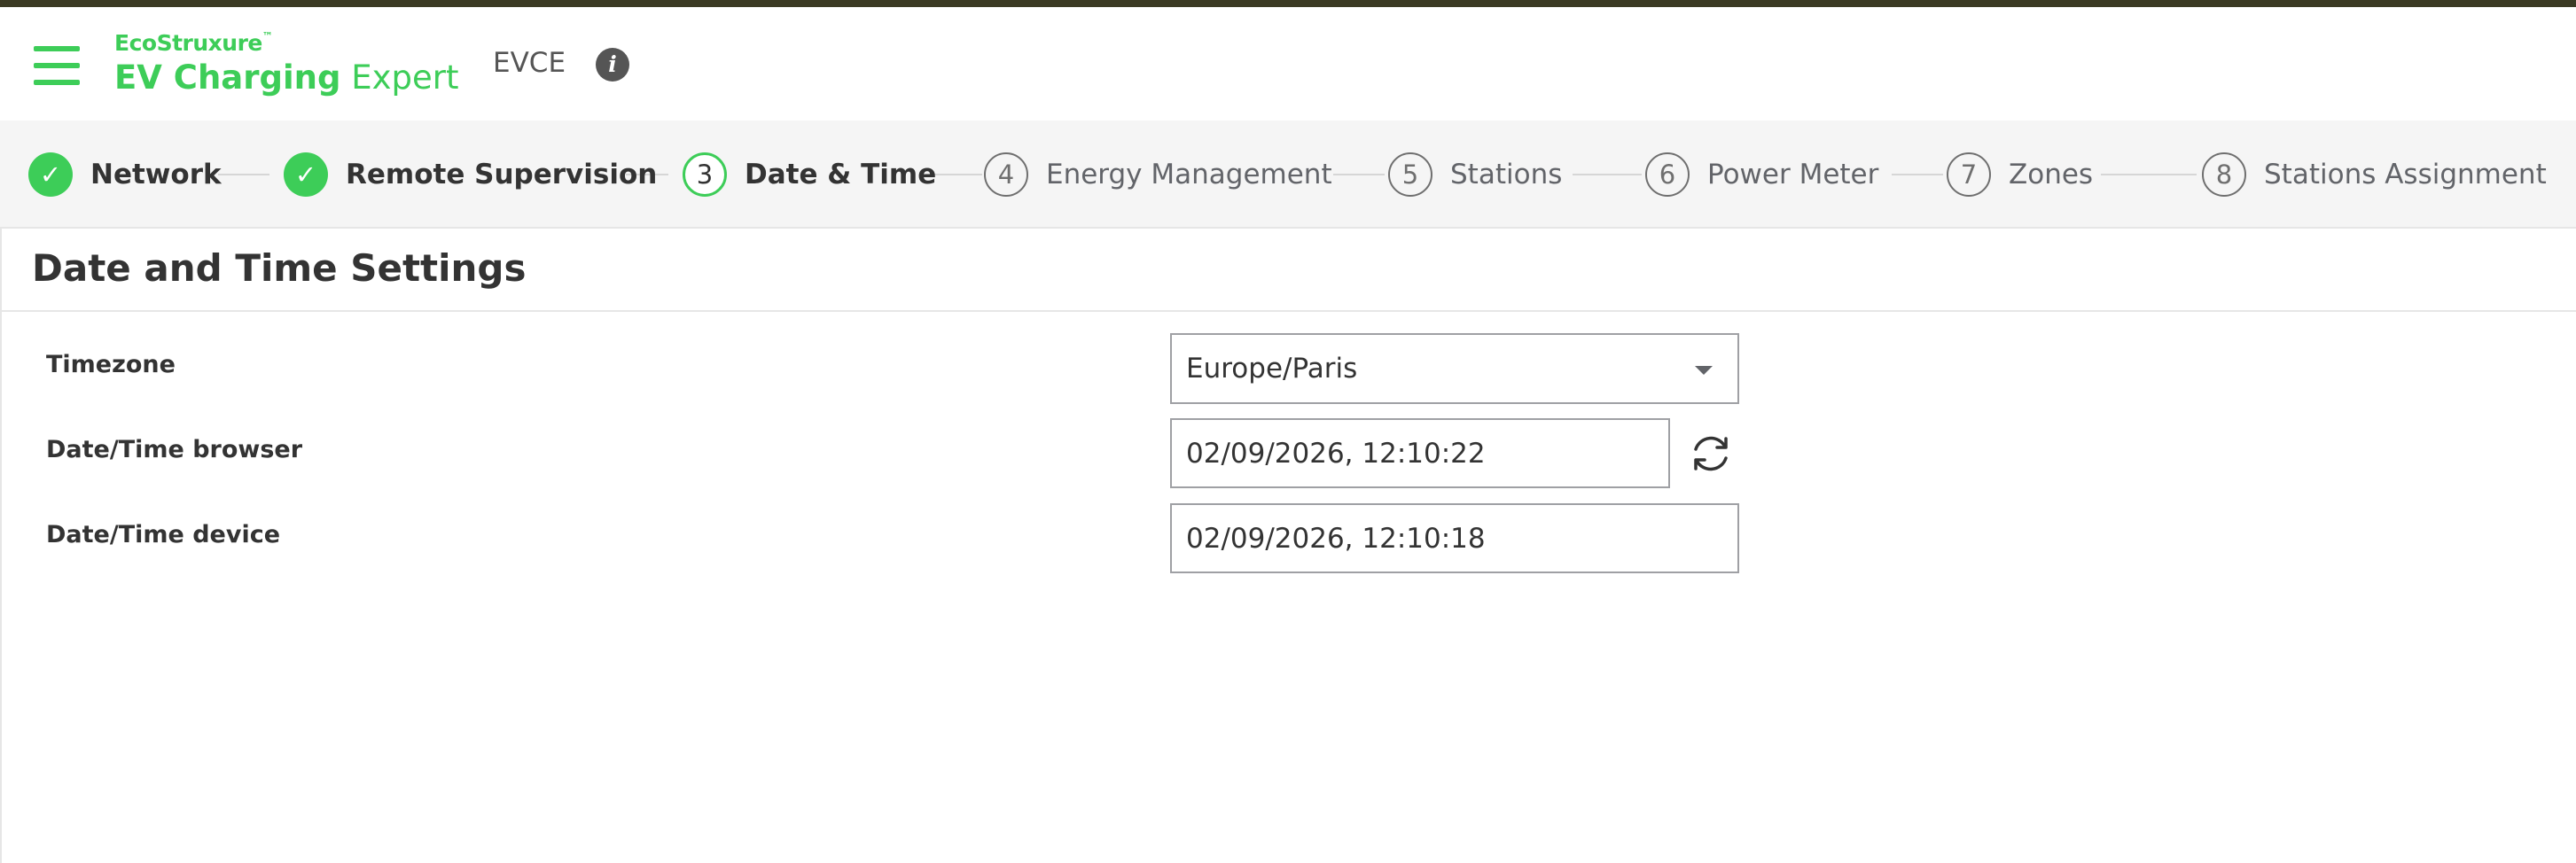 The width and height of the screenshot is (2576, 863). I want to click on timezone-label: Timezone, so click(111, 364).